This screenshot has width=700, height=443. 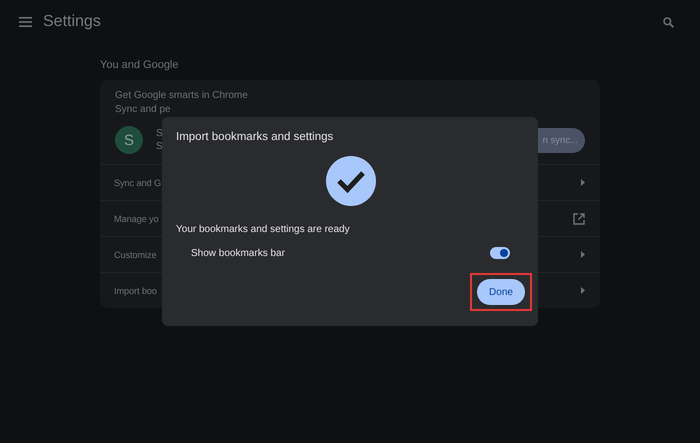 What do you see at coordinates (255, 137) in the screenshot?
I see `dialog-title: Import bookmarks and settings` at bounding box center [255, 137].